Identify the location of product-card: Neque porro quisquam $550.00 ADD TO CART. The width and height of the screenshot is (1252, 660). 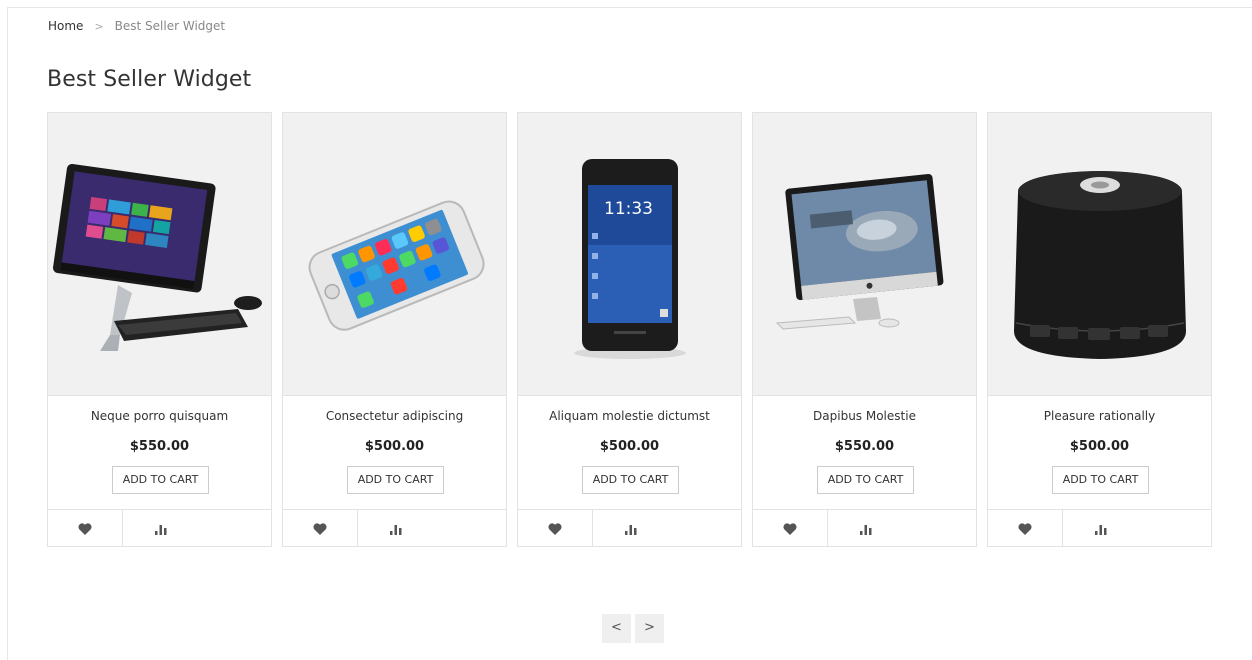
(159, 329).